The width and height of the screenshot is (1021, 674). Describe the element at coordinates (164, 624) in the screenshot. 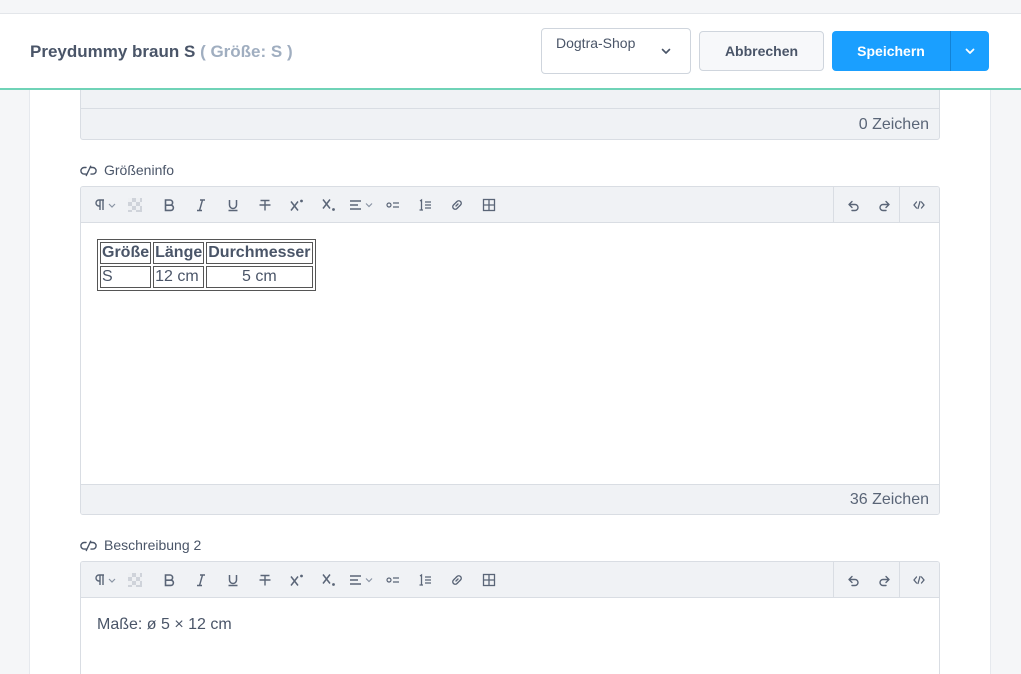

I see `description-text: Maße: ø 5 × 12 cm` at that location.